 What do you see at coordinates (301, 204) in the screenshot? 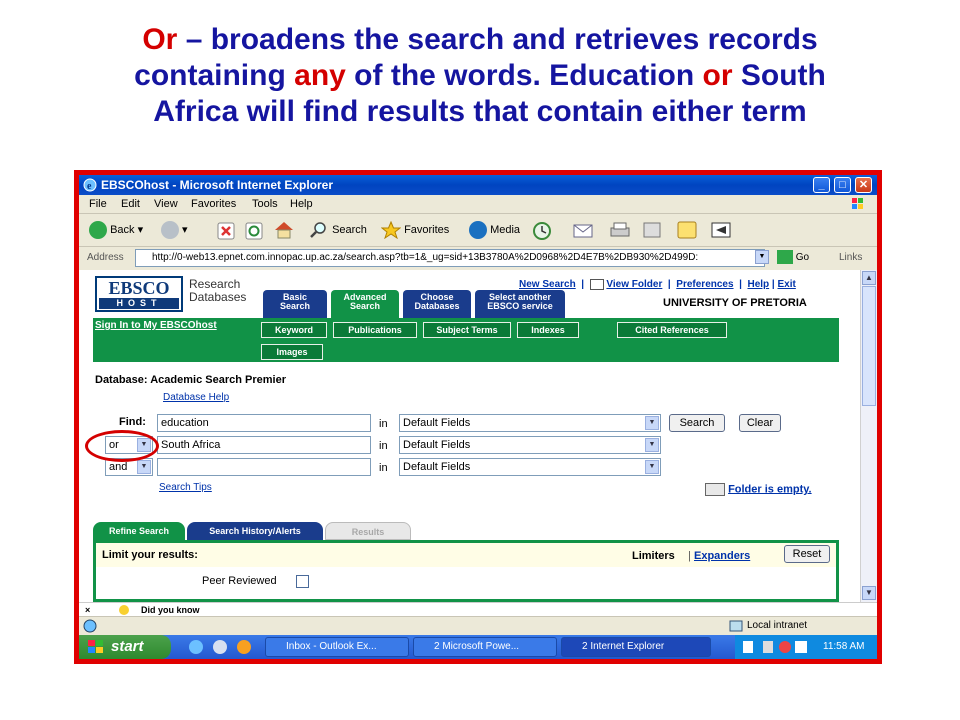
I see `menu-help: Help` at bounding box center [301, 204].